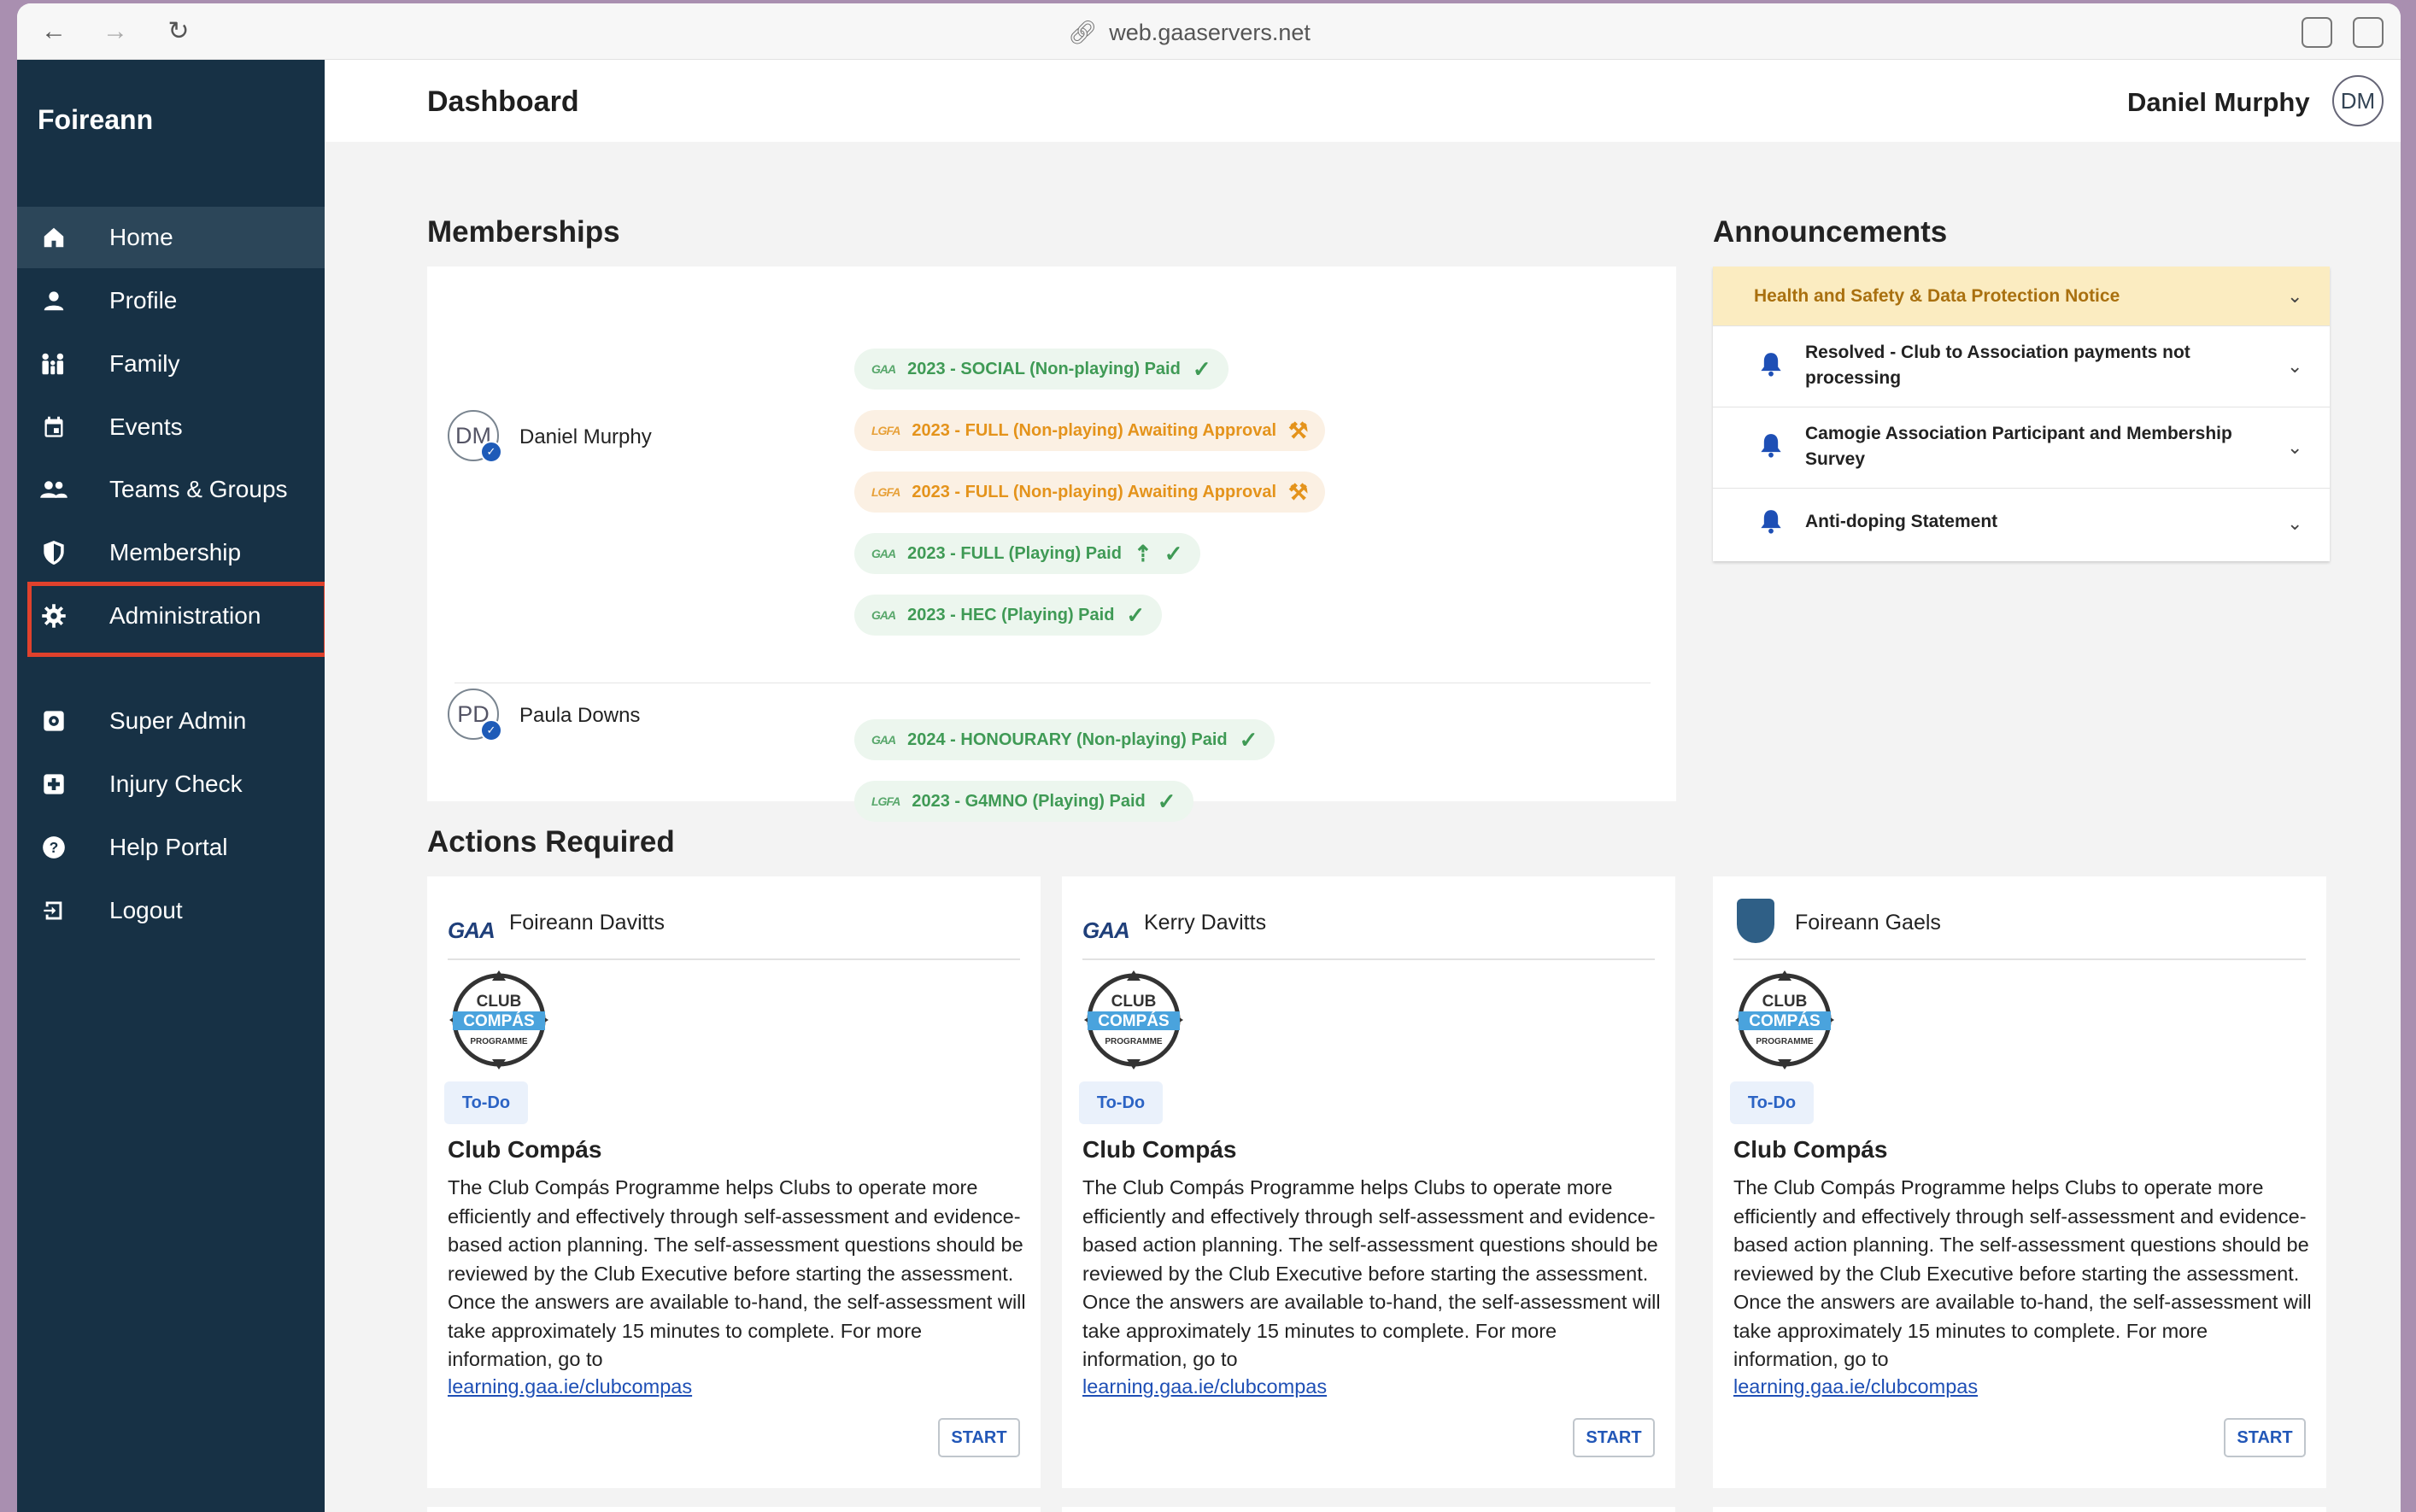 The width and height of the screenshot is (2416, 1512). Describe the element at coordinates (1210, 32) in the screenshot. I see `url-text: web.gaaservers.net` at that location.